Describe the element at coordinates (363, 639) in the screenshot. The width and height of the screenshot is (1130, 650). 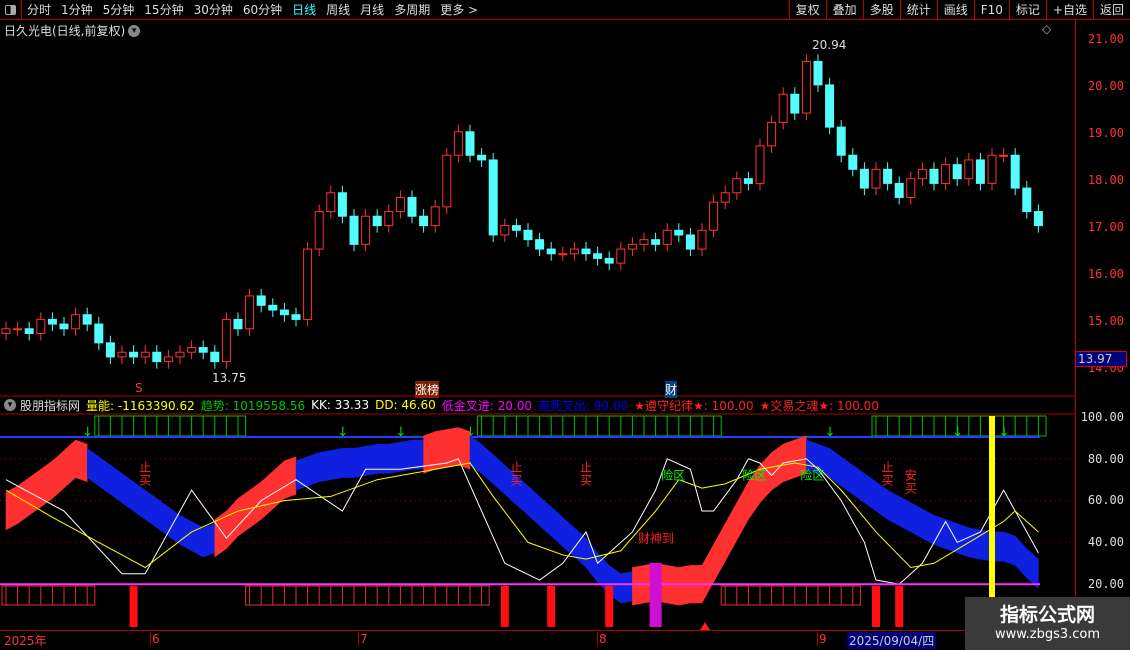
I see `date-label: 7` at that location.